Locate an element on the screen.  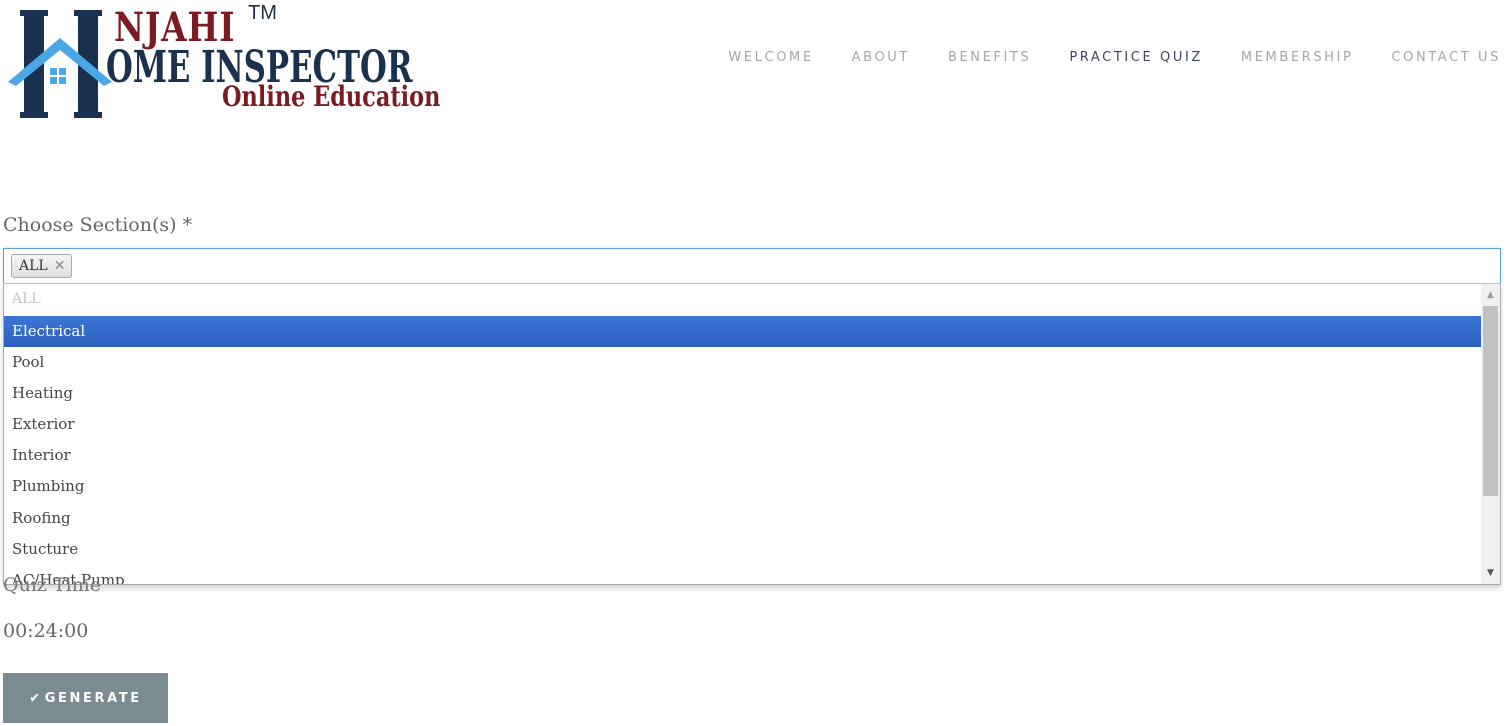
sections-label: Choose Section(s) * is located at coordinates (98, 225).